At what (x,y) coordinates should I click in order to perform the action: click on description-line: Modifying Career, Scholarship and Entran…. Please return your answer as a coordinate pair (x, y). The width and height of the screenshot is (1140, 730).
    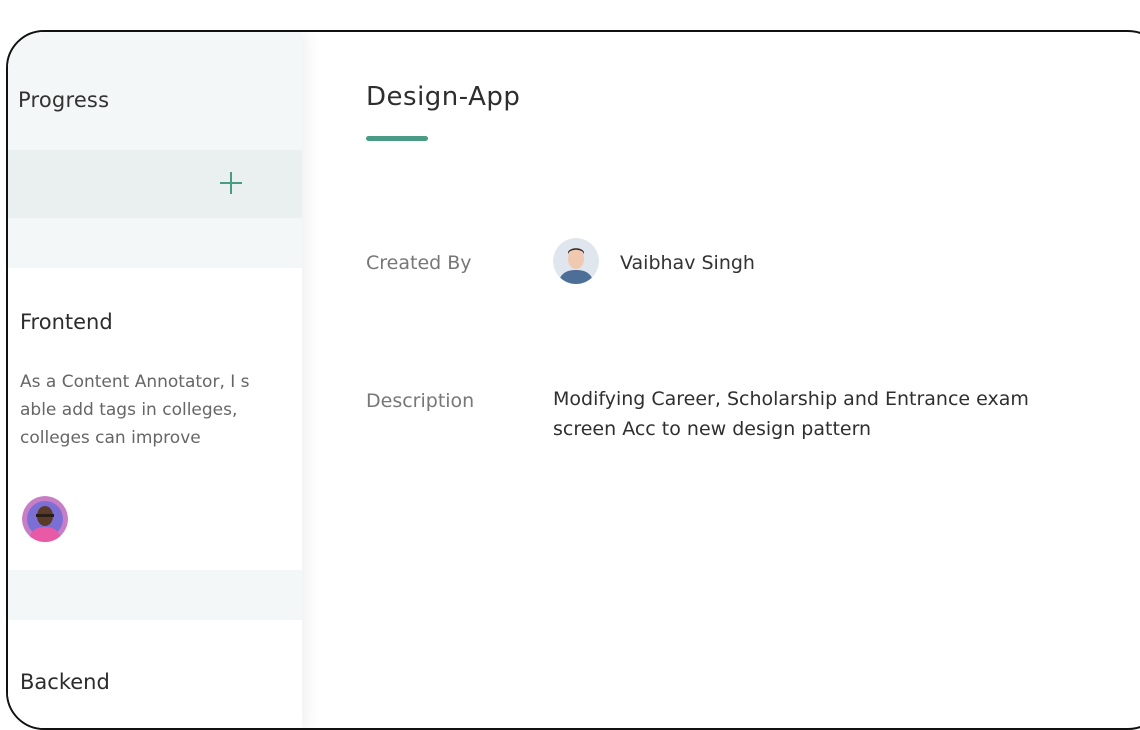
    Looking at the image, I should click on (791, 399).